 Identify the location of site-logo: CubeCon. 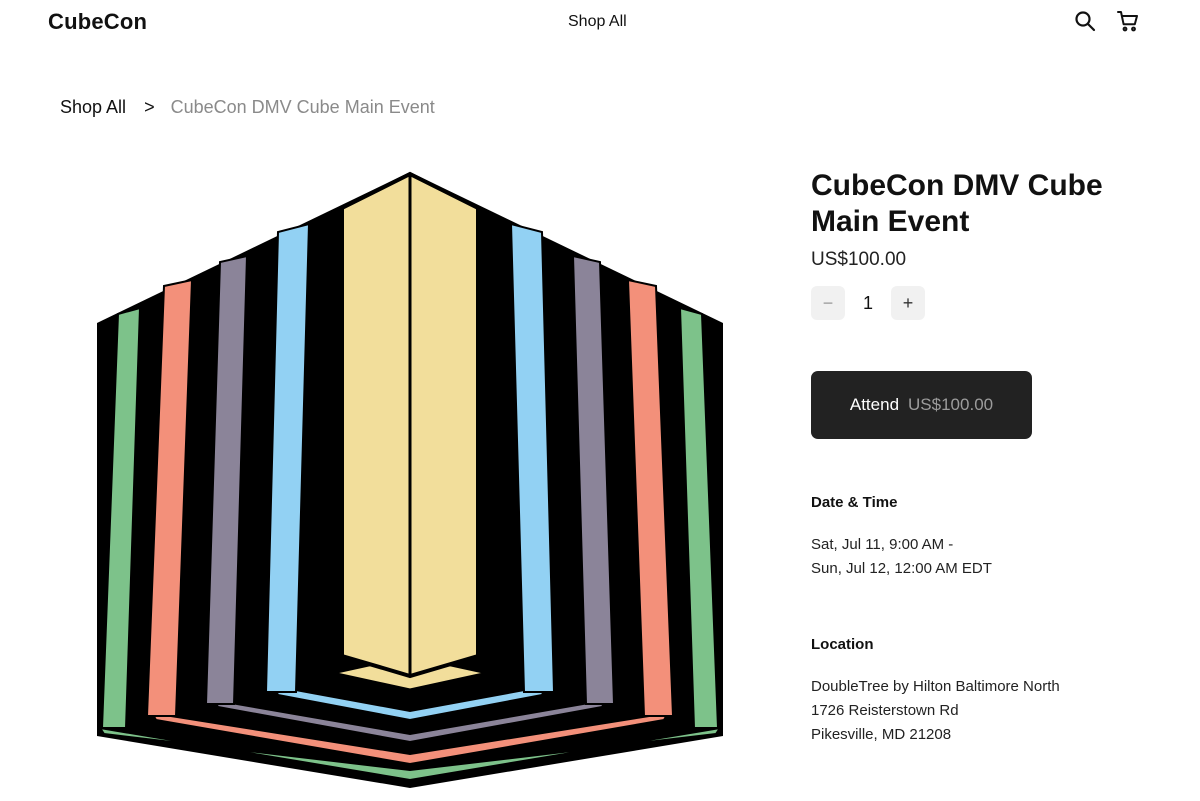
(97, 22).